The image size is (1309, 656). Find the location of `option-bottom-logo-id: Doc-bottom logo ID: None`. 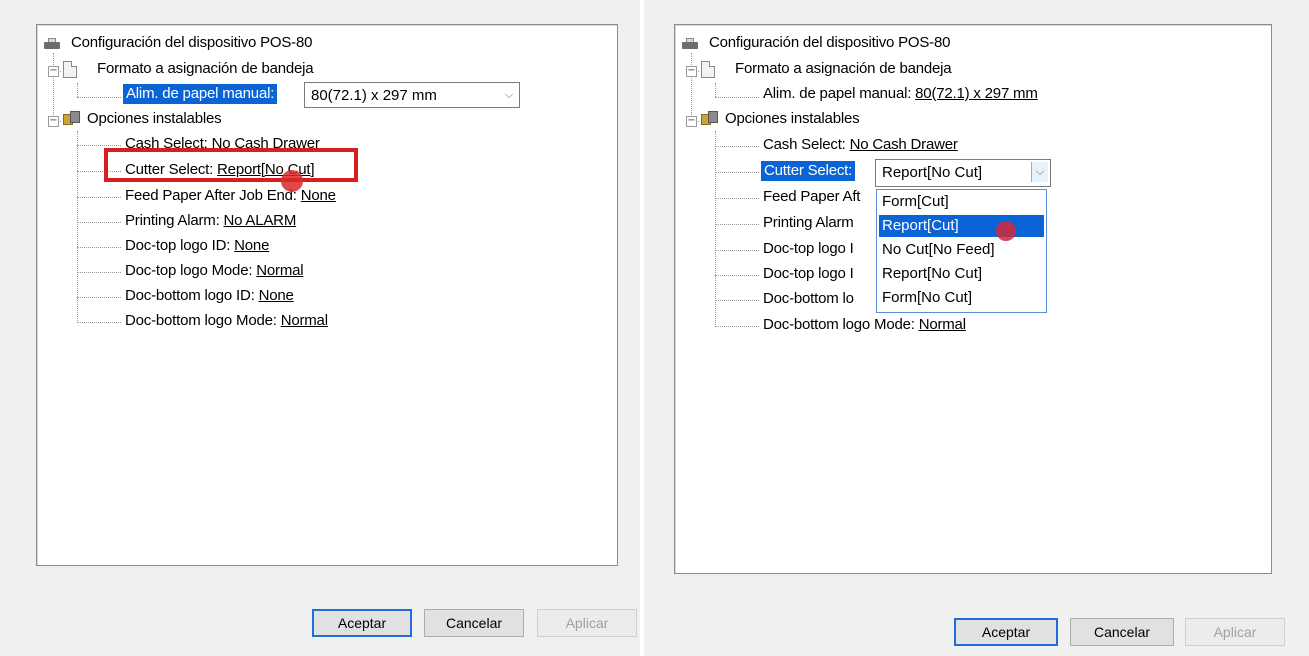

option-bottom-logo-id: Doc-bottom logo ID: None is located at coordinates (209, 296).